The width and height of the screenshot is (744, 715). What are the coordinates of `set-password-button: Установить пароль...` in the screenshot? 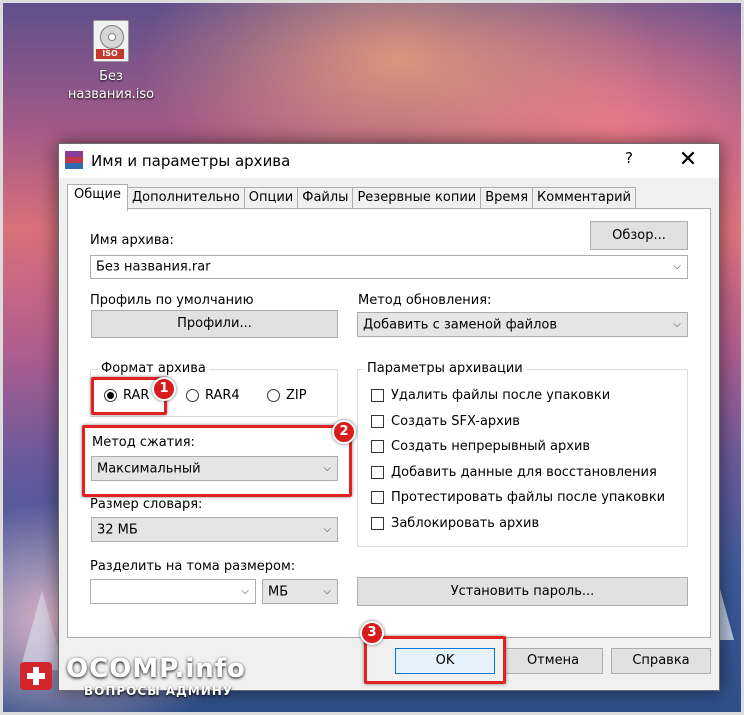 It's located at (522, 591).